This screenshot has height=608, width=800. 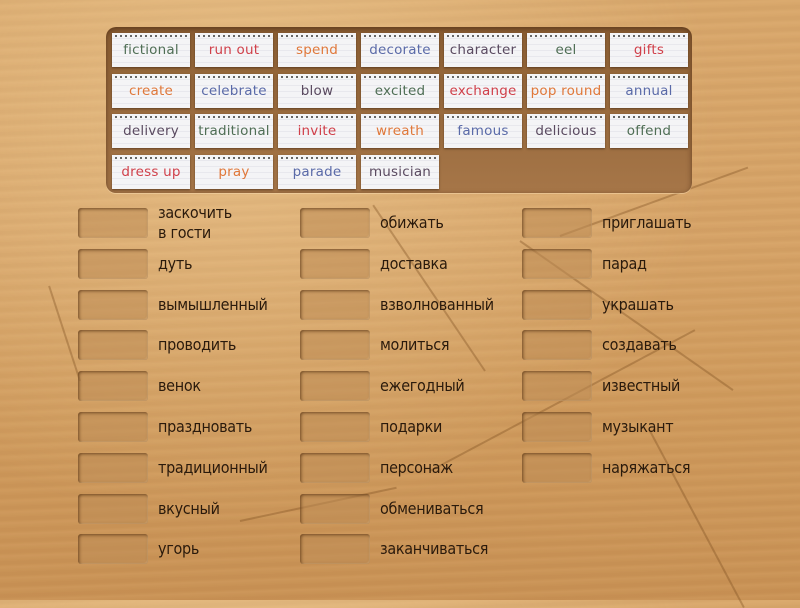 I want to click on word-card: fictional, so click(x=151, y=50).